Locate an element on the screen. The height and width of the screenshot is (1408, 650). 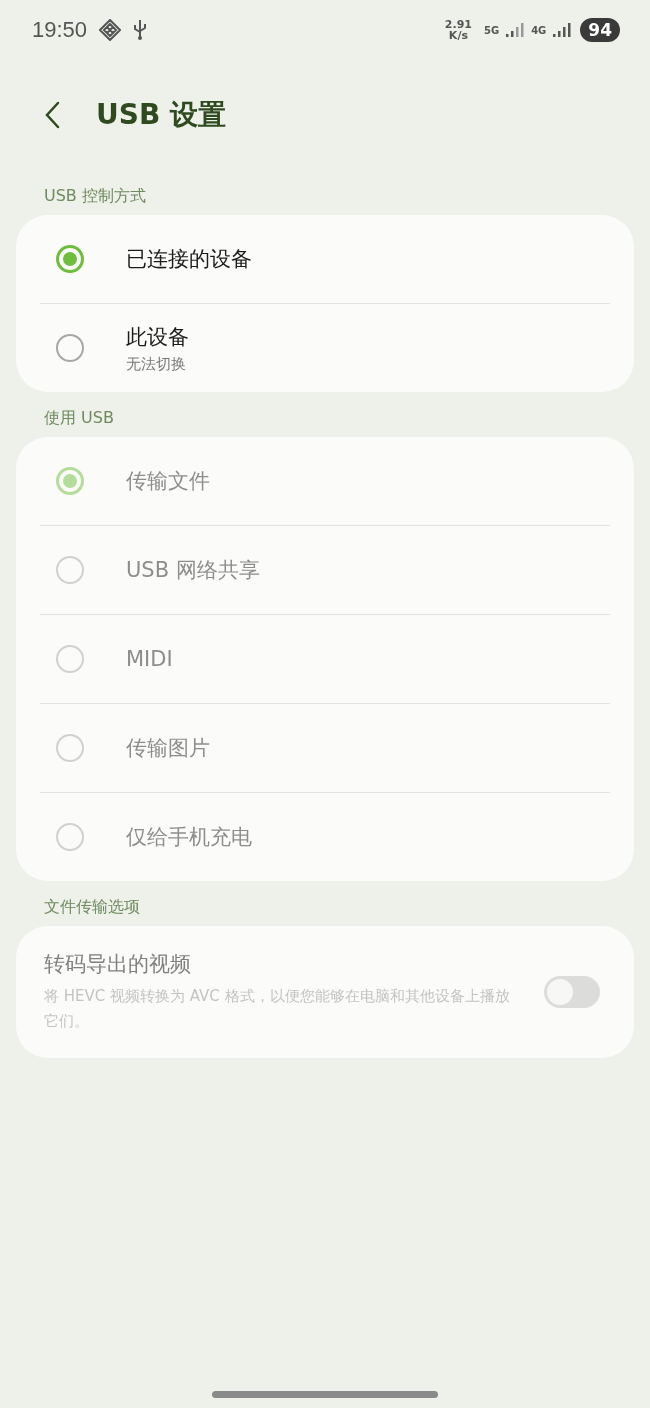
setting-title: 转码导出的视频 is located at coordinates (118, 964).